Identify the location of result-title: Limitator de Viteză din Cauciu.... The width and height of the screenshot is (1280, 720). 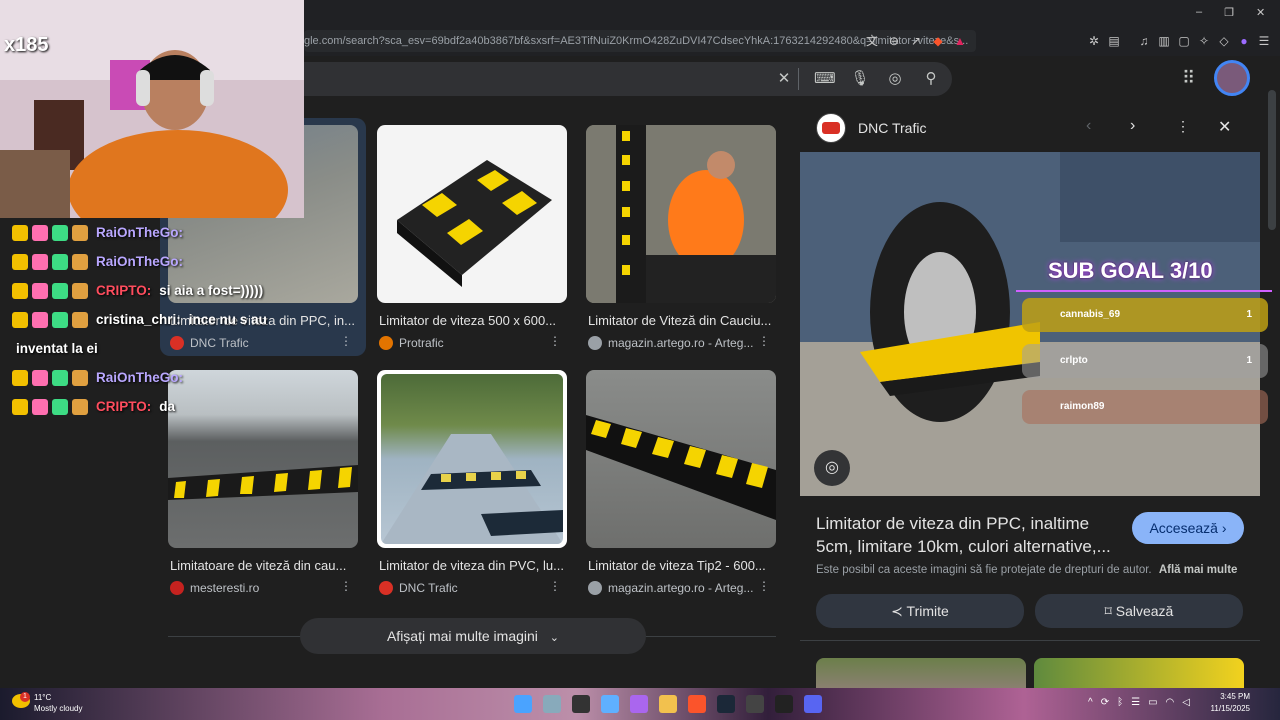
(680, 320).